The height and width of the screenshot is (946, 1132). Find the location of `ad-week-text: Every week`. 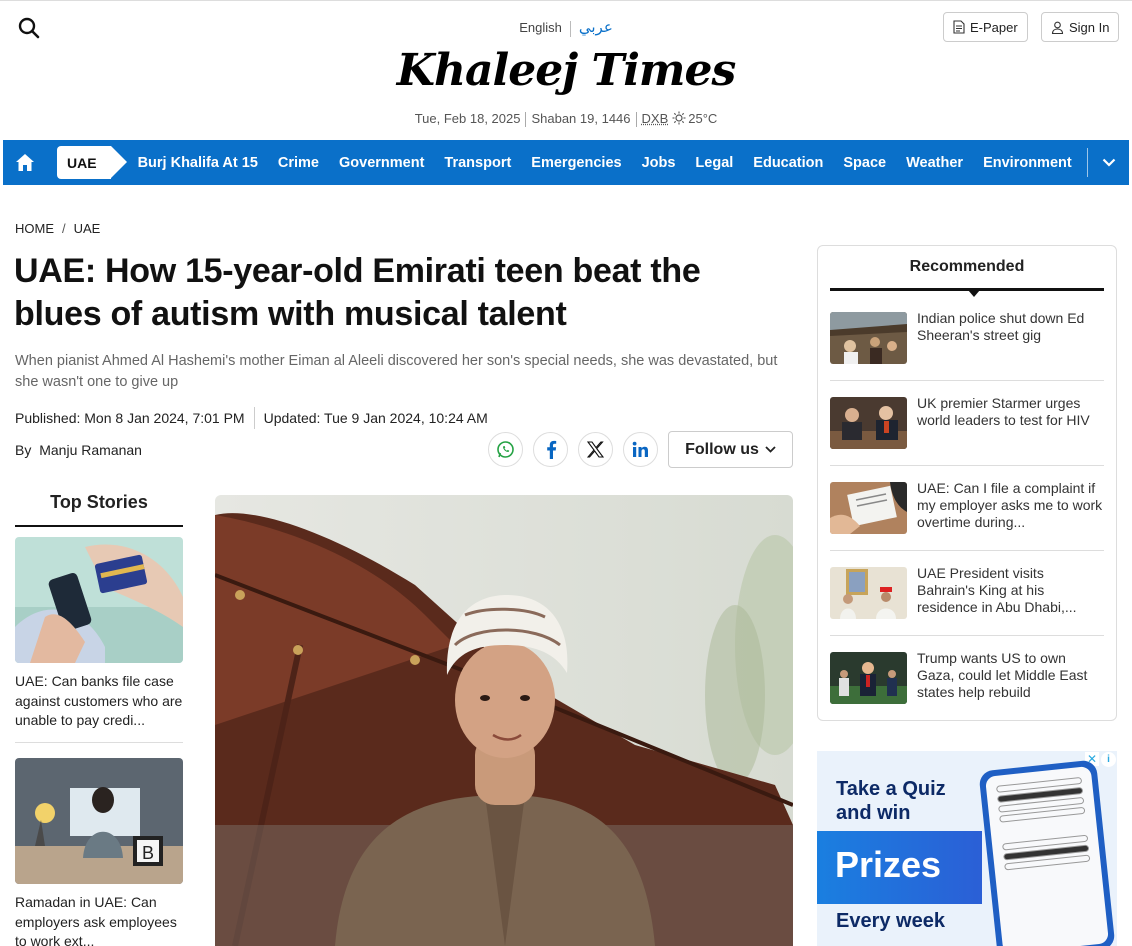

ad-week-text: Every week is located at coordinates (890, 921).